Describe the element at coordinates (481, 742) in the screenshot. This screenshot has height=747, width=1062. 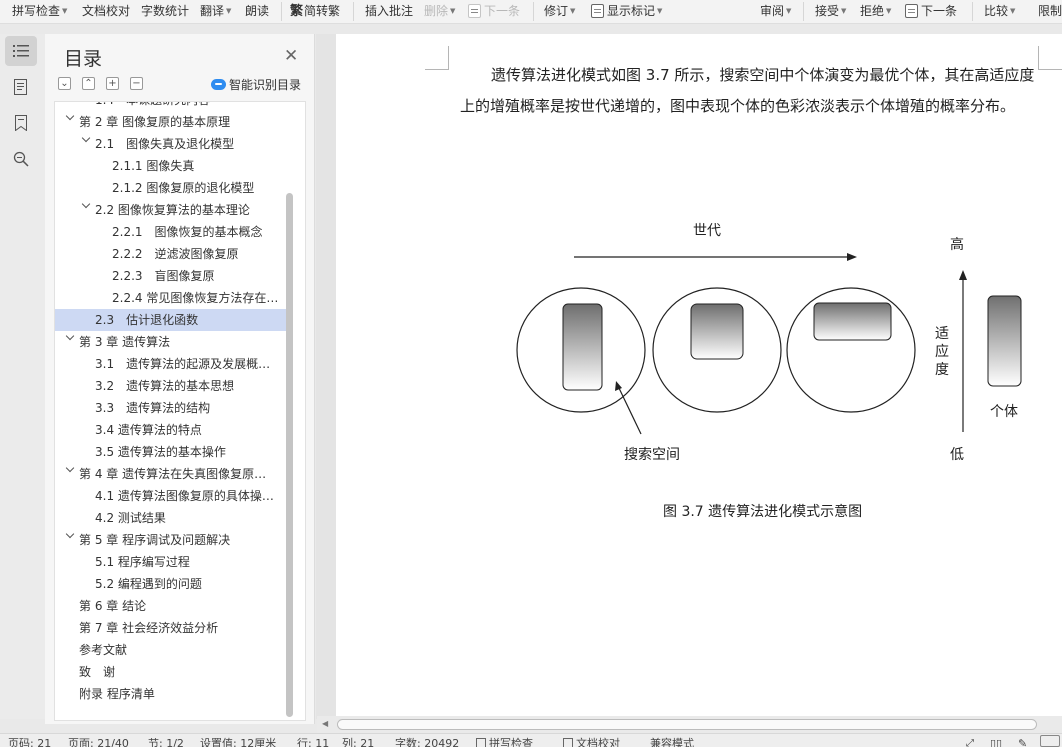
I see `spell-check-icon` at that location.